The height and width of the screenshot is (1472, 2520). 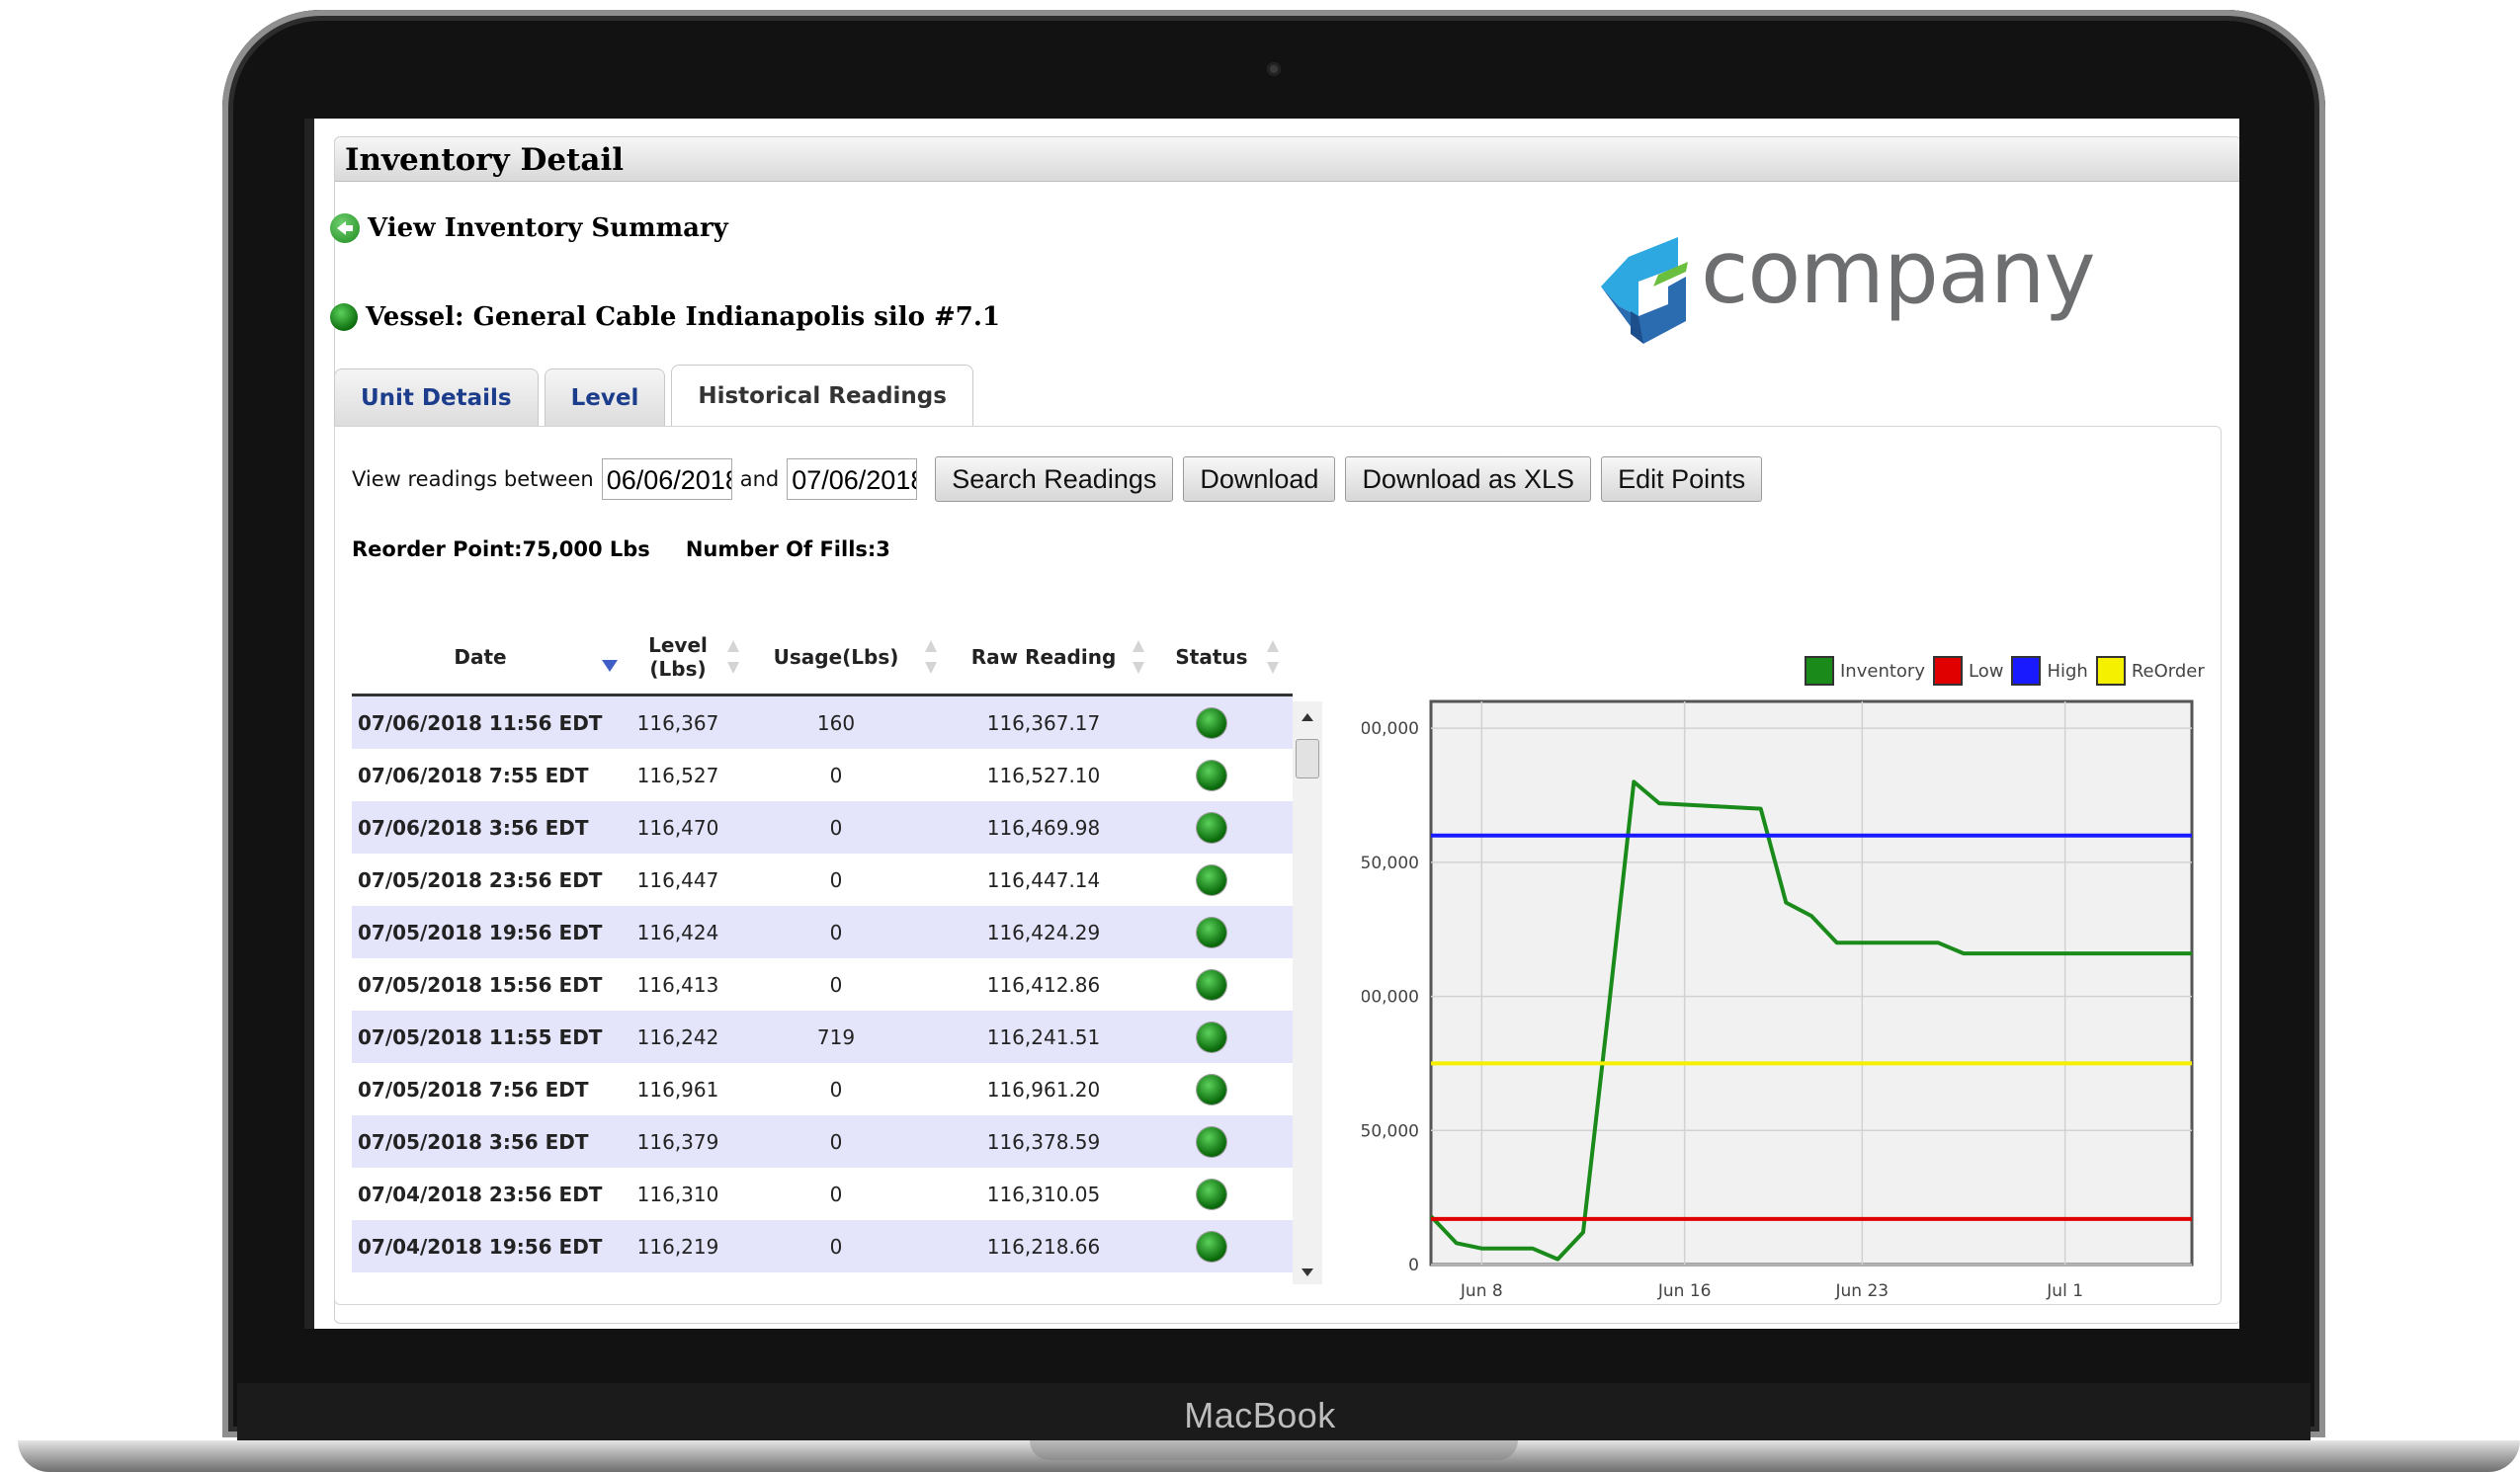 I want to click on and-label: and, so click(x=759, y=479).